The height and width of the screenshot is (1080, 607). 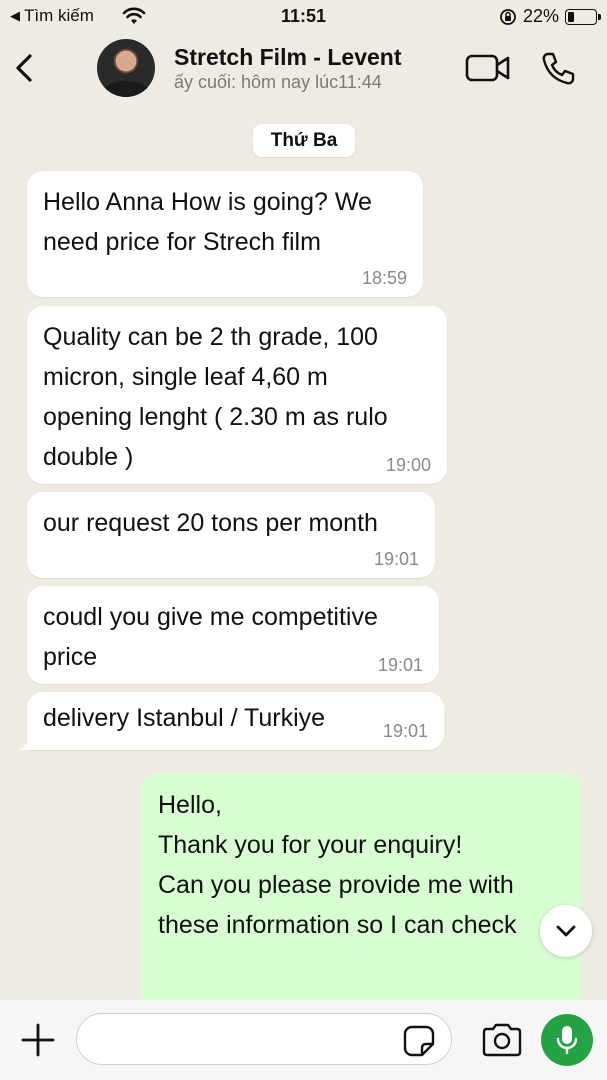 I want to click on plus-icon, so click(x=38, y=1040).